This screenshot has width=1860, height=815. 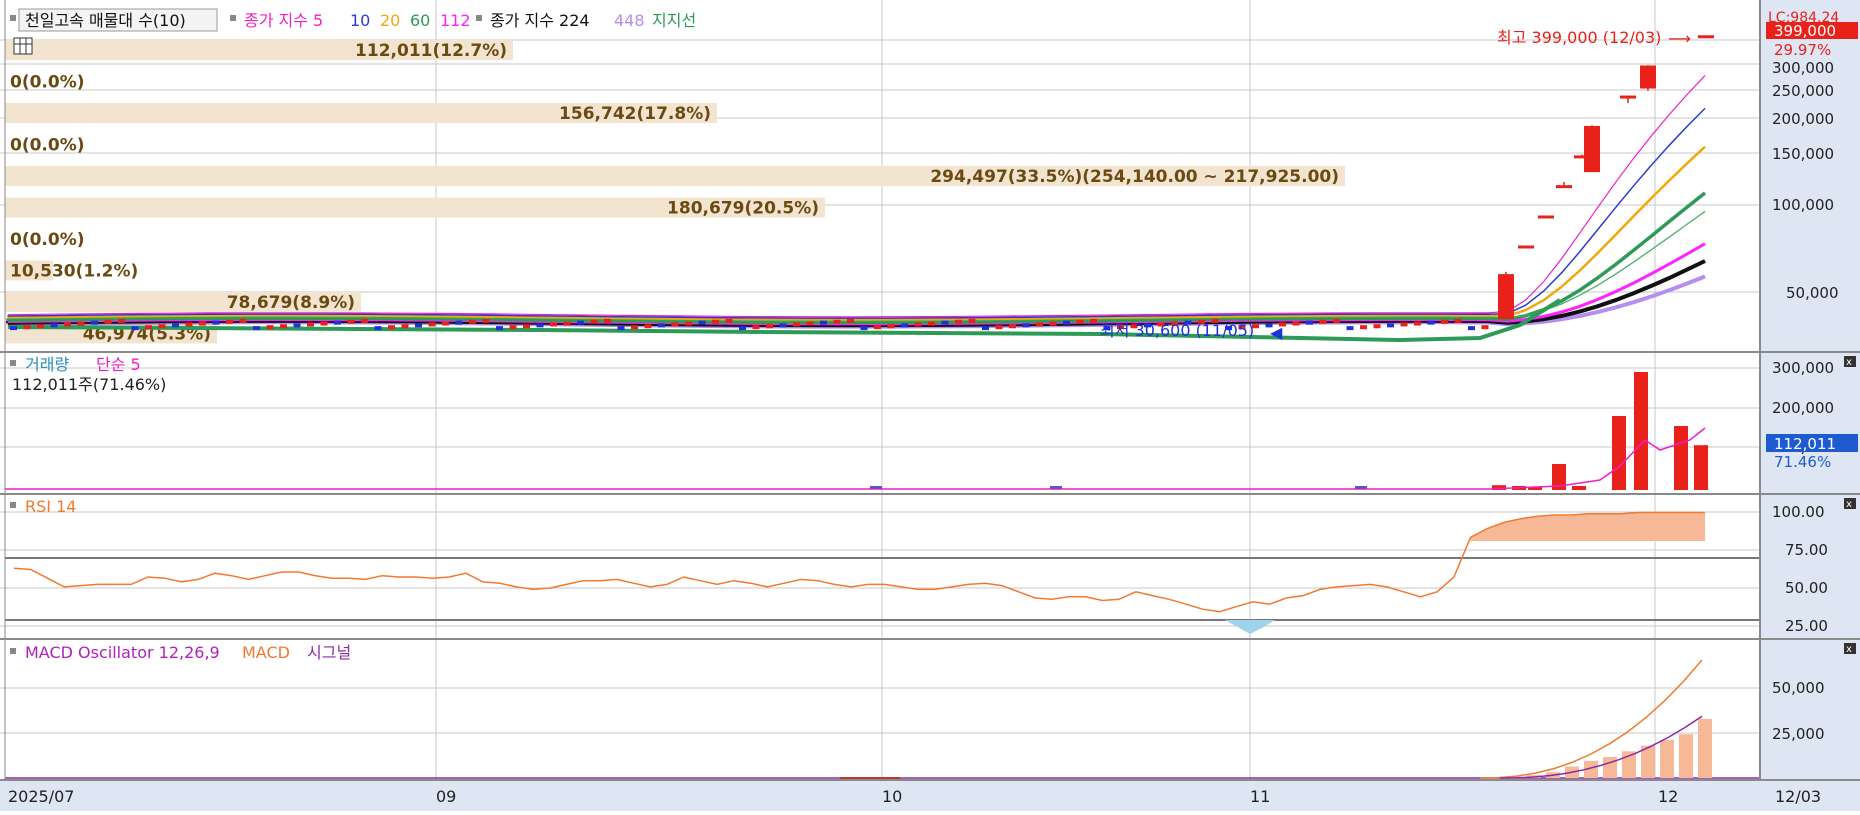 What do you see at coordinates (1260, 796) in the screenshot?
I see `x-tick-label: 11` at bounding box center [1260, 796].